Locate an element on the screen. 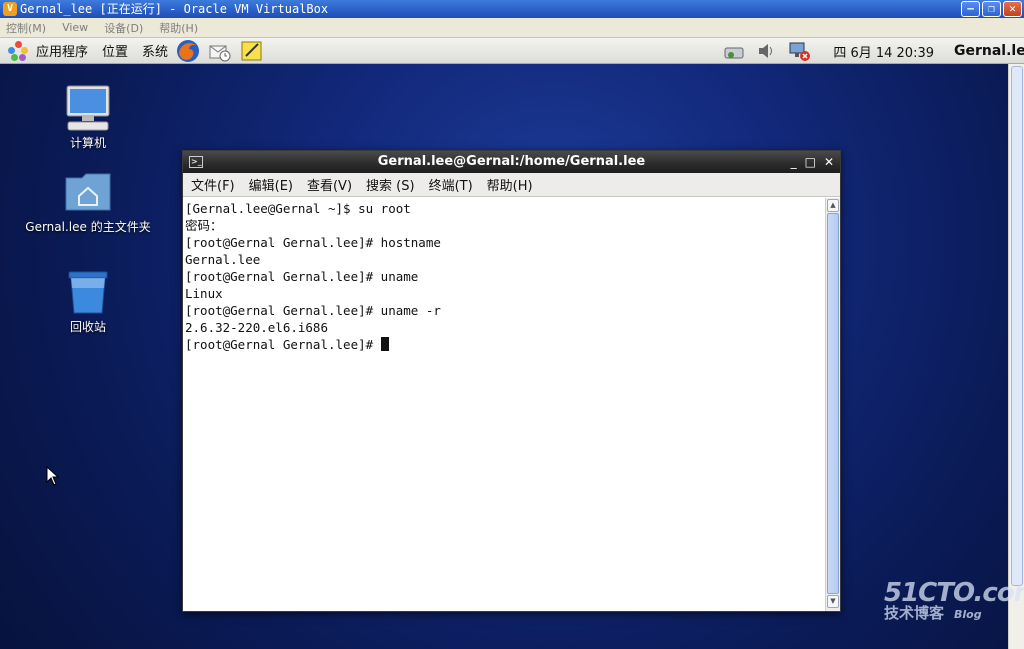  terminal-scroll-thumb is located at coordinates (833, 403).